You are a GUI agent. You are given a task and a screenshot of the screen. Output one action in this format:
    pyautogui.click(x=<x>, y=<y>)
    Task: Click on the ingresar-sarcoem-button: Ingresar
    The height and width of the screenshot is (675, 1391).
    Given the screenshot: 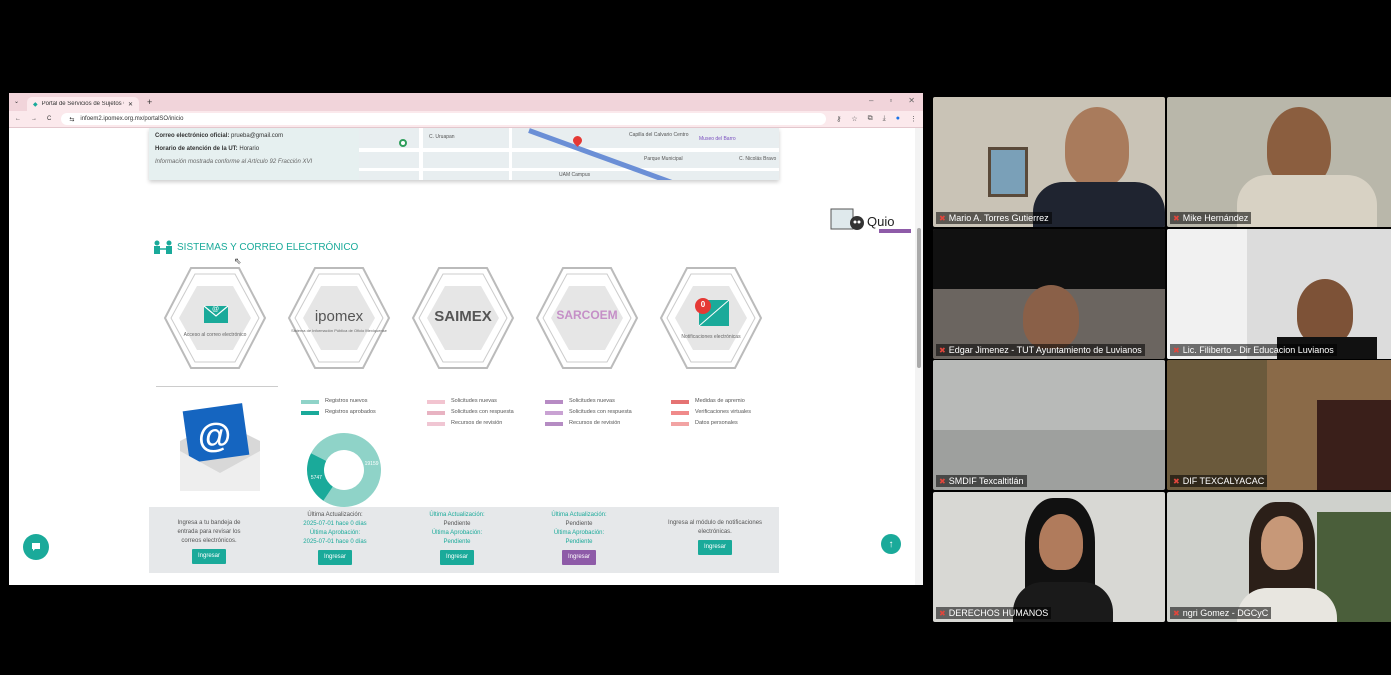 What is the action you would take?
    pyautogui.click(x=578, y=557)
    